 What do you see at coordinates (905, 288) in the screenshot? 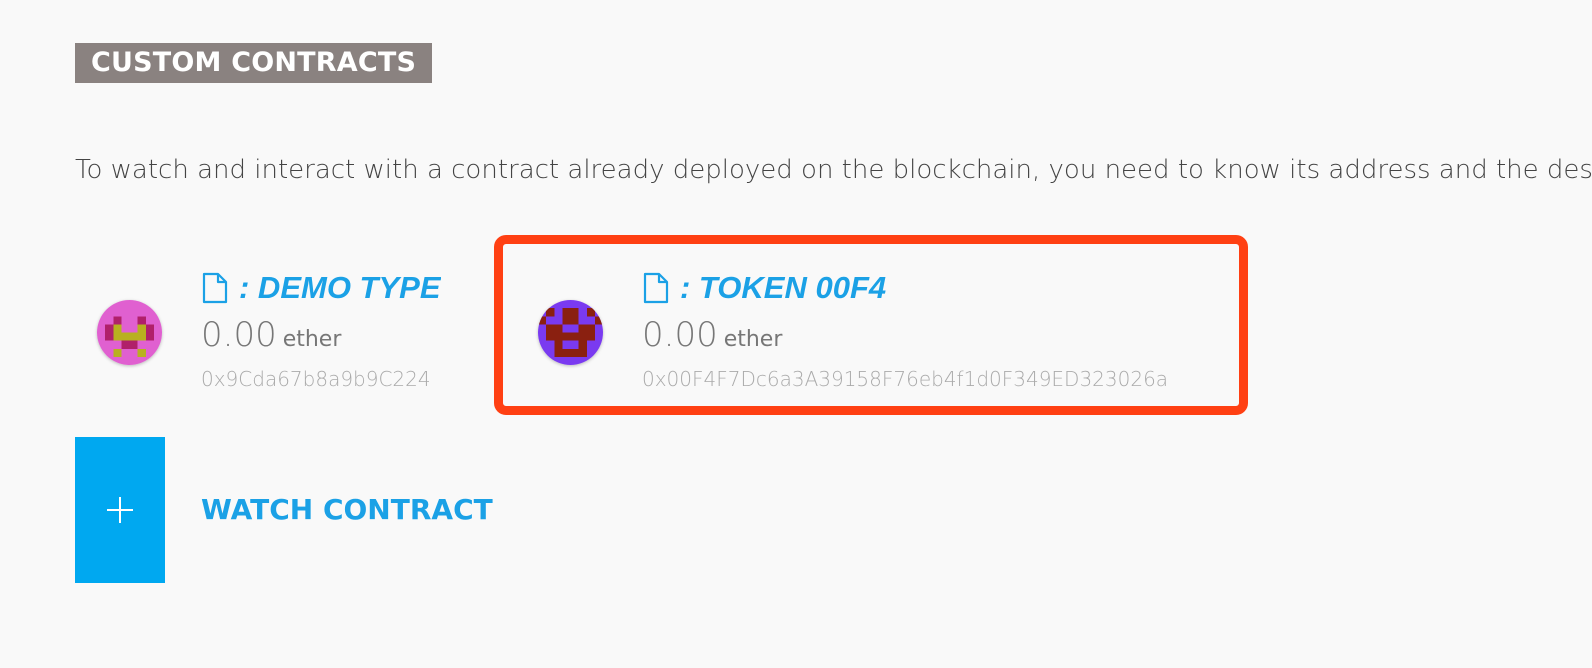
I see `contract-name-row: : TOKEN 00F4` at bounding box center [905, 288].